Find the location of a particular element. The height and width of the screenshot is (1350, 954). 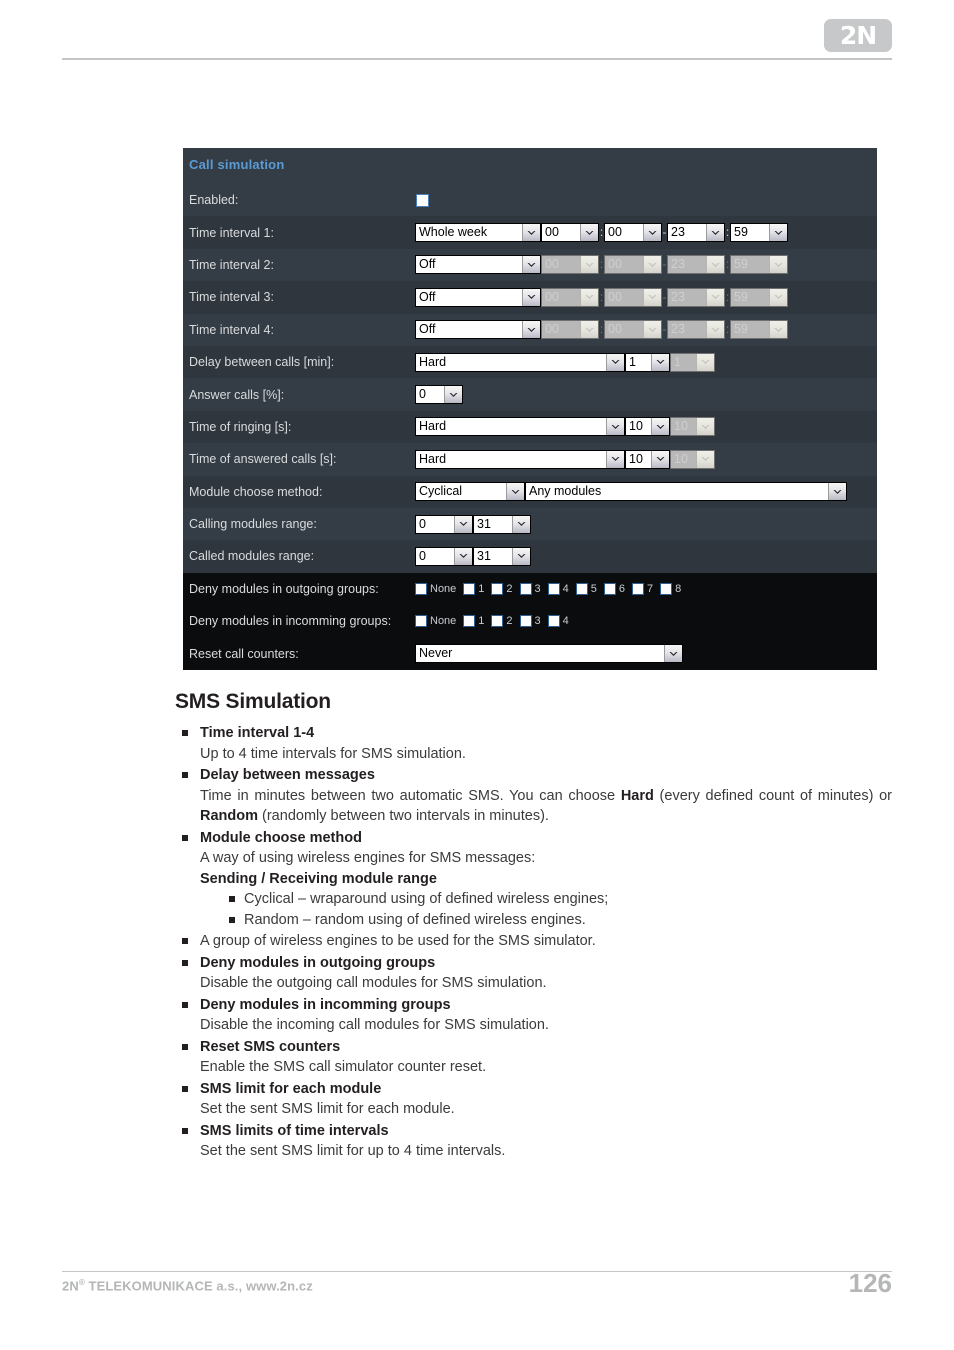

deny-incoming-option: 3 is located at coordinates (530, 621).